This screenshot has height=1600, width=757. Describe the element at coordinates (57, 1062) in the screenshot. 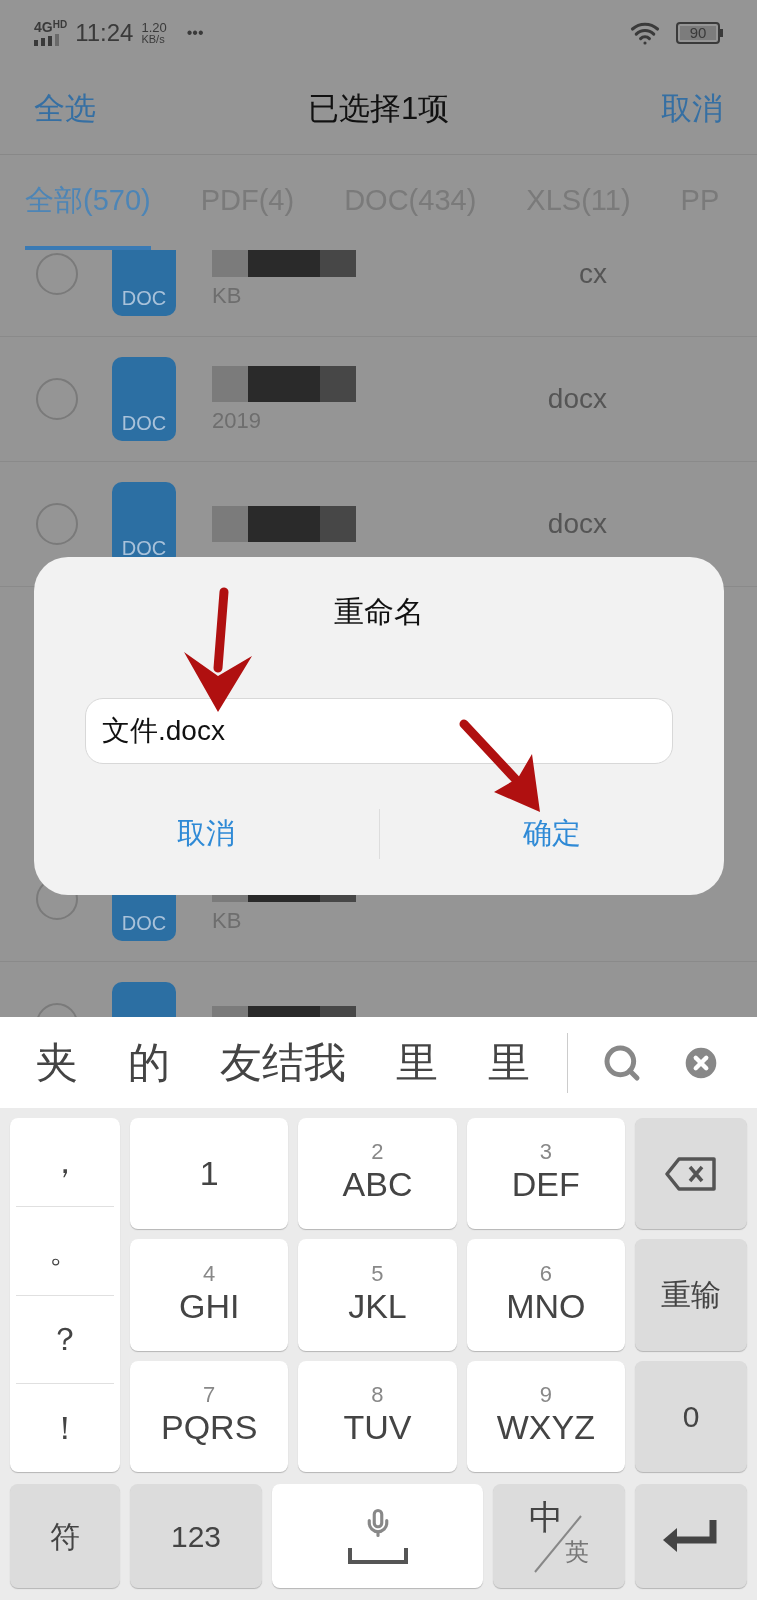

I see `candidate-word: 夹` at that location.